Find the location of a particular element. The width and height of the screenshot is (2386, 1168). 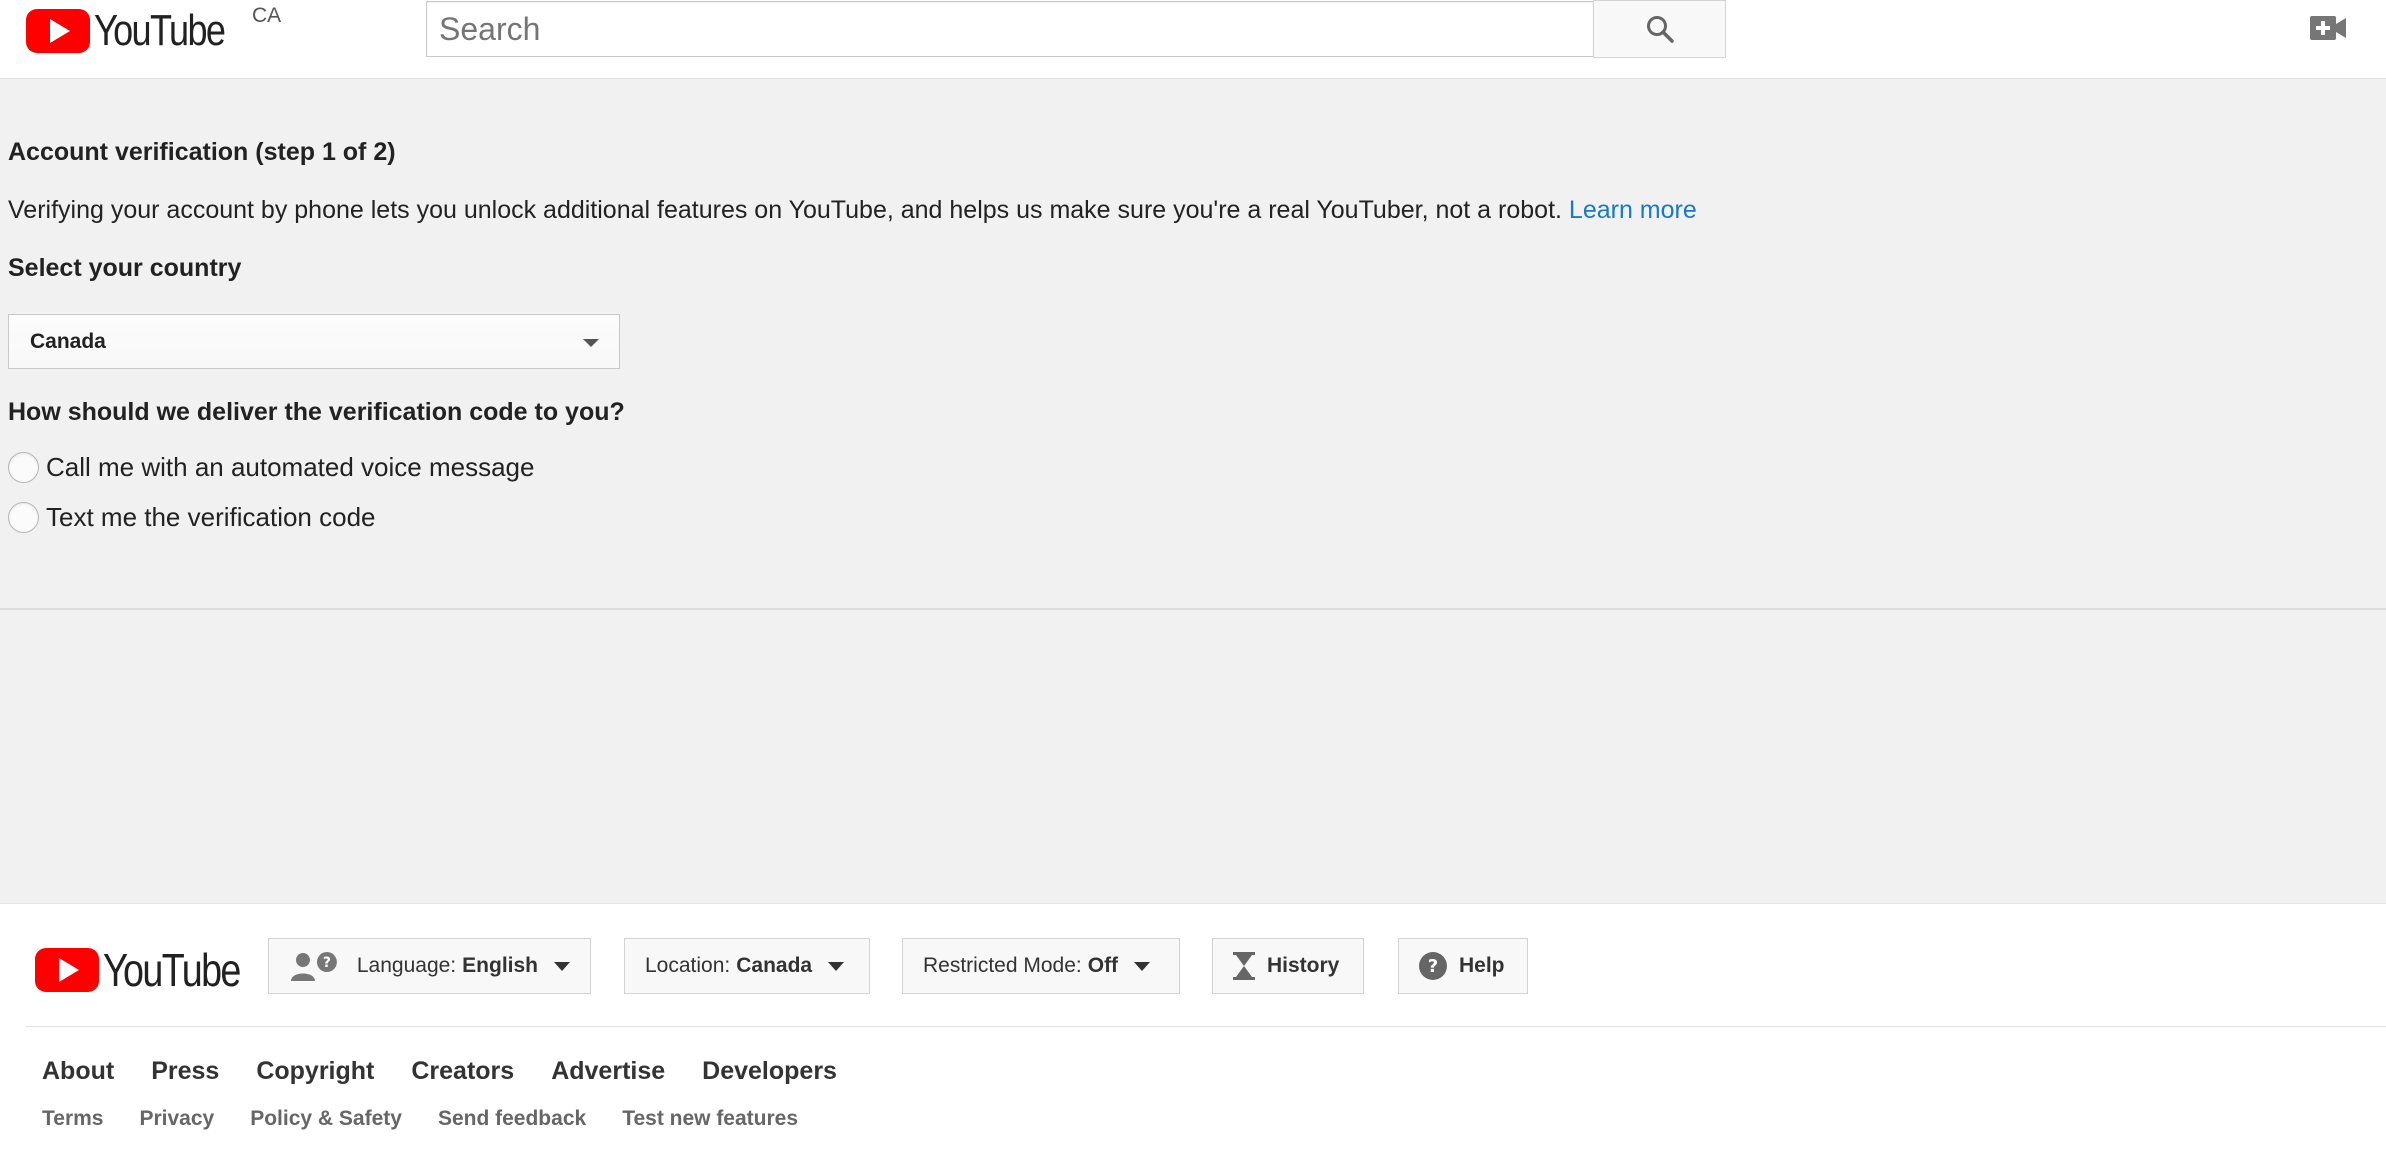

country-select: Canada is located at coordinates (314, 341).